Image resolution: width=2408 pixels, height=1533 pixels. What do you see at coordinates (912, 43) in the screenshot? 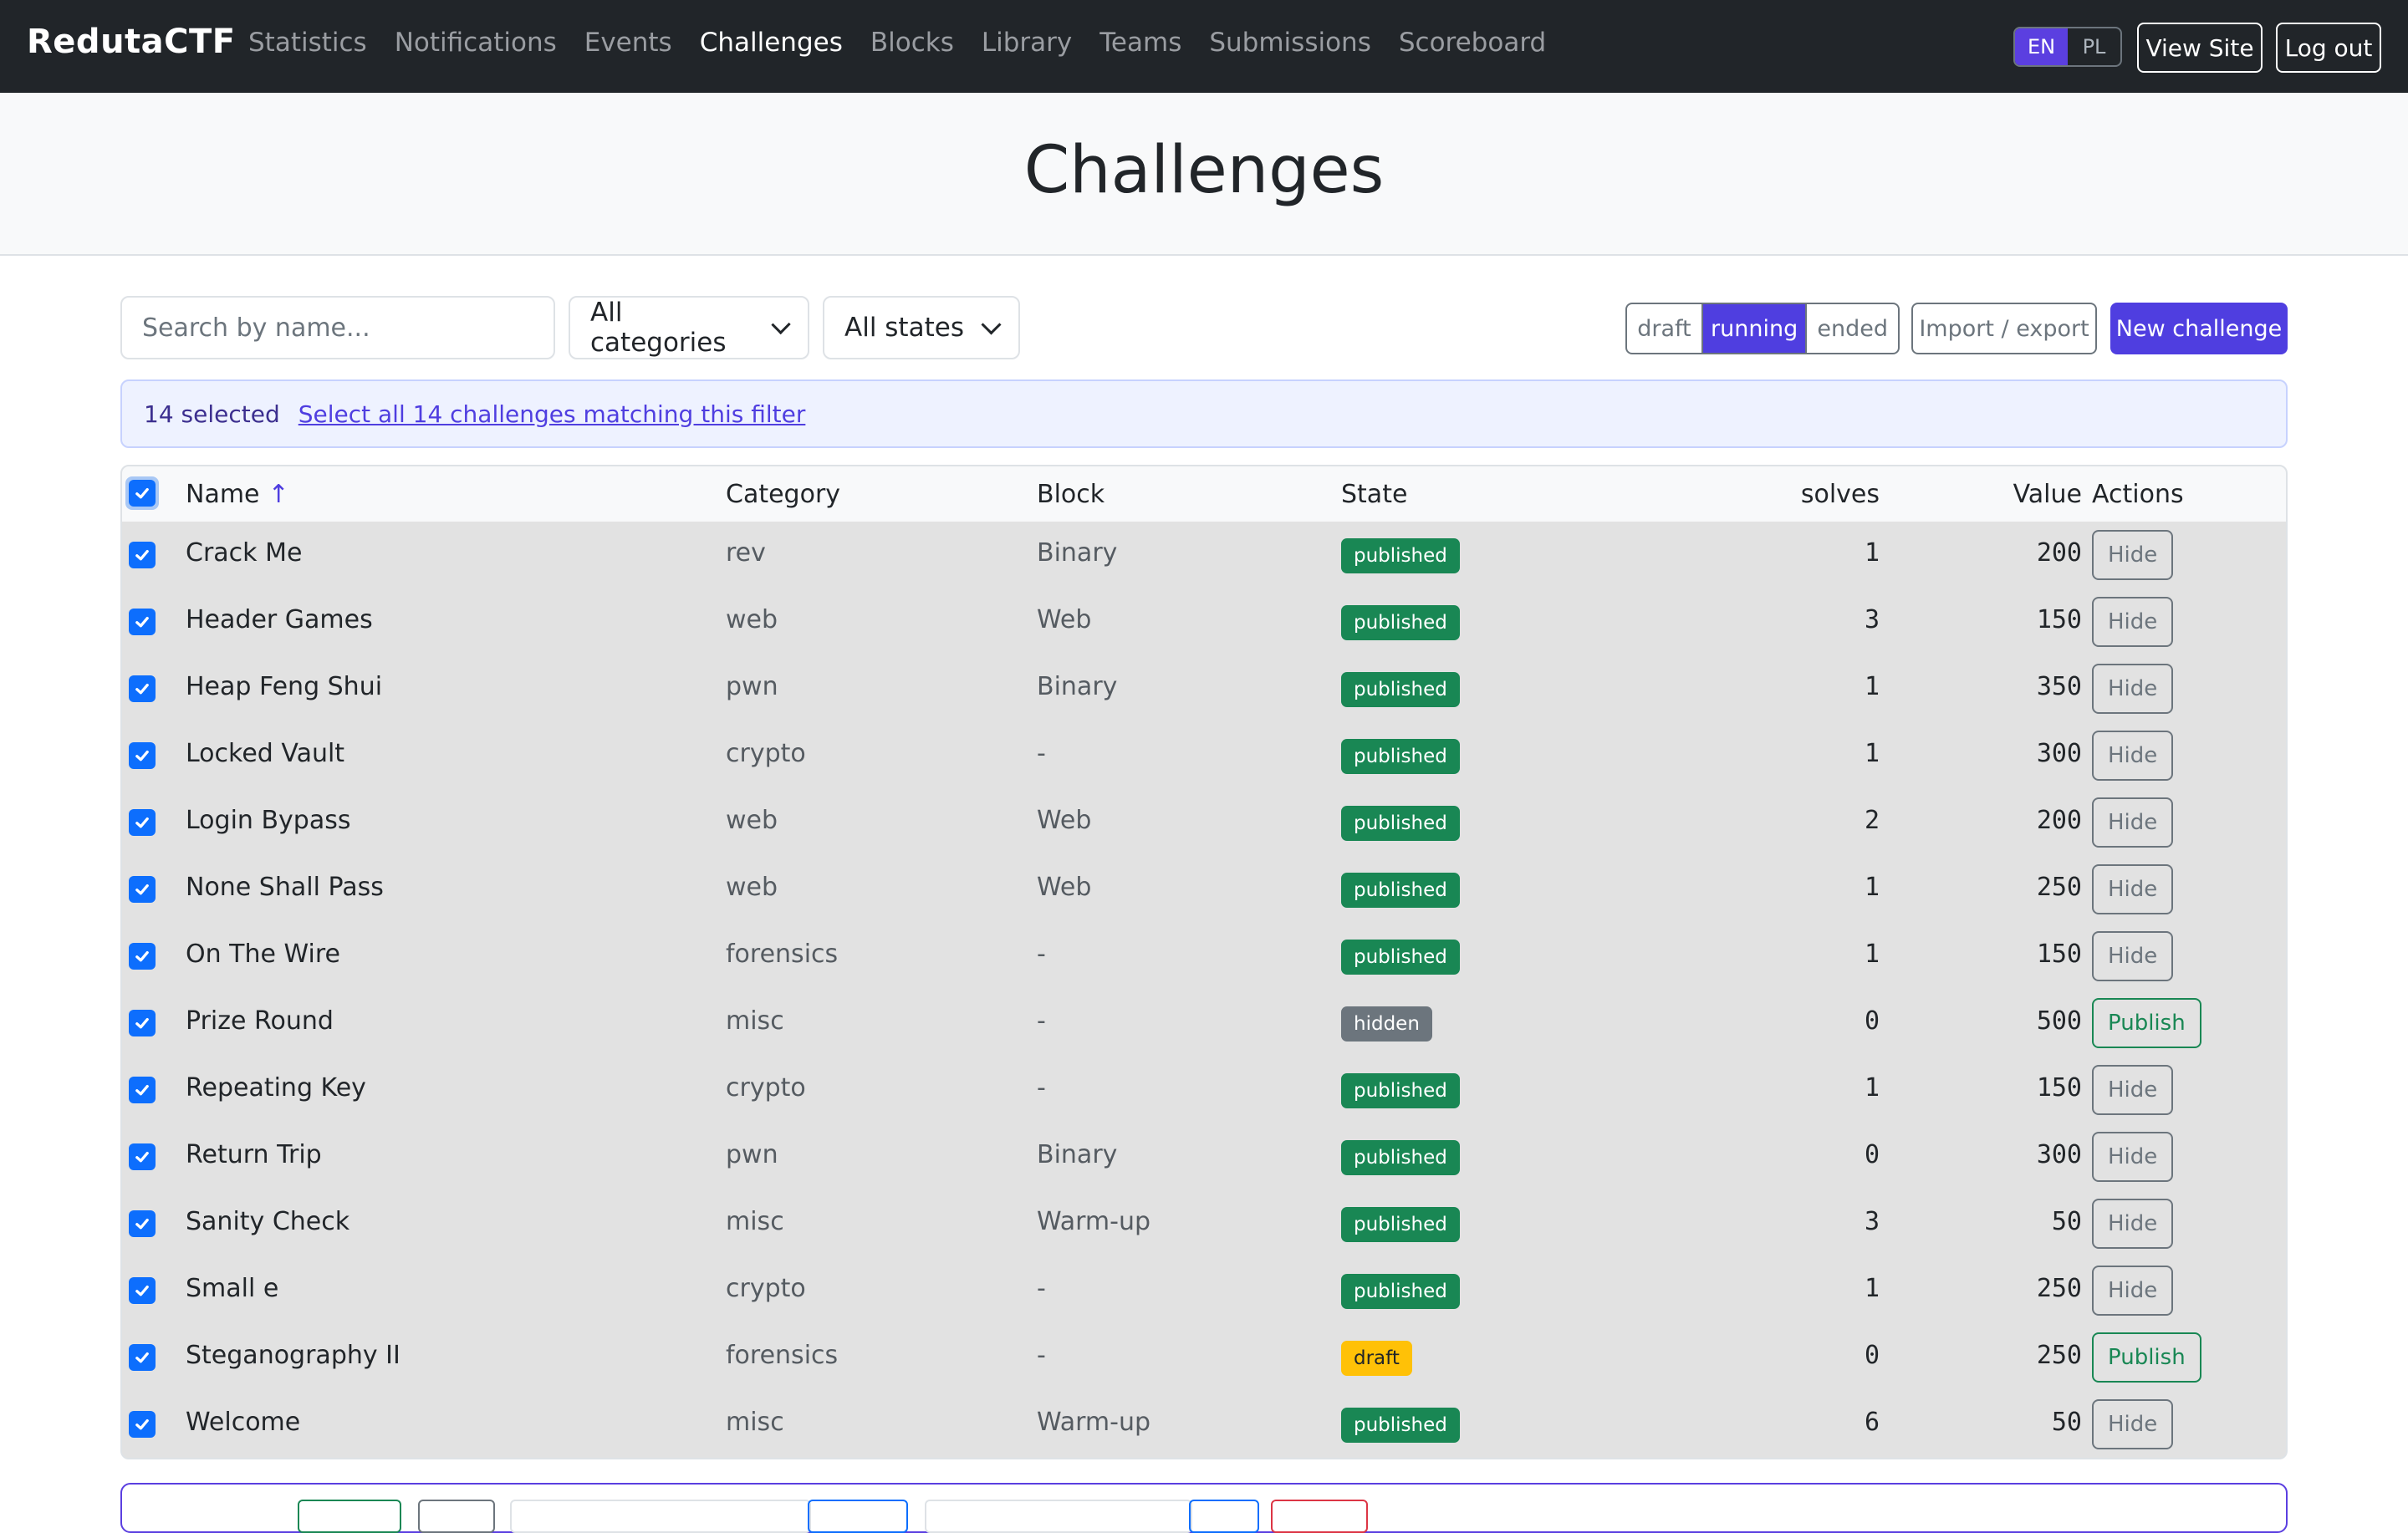
I see `nav-link-blocks: Blocks` at bounding box center [912, 43].